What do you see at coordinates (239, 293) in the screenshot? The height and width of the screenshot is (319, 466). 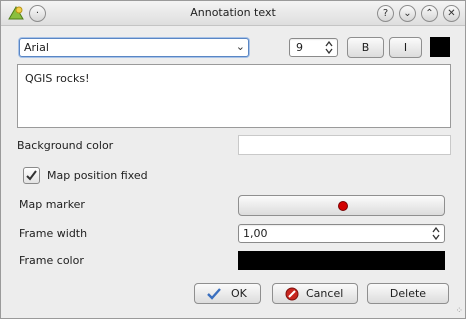 I see `ok-label: OK` at bounding box center [239, 293].